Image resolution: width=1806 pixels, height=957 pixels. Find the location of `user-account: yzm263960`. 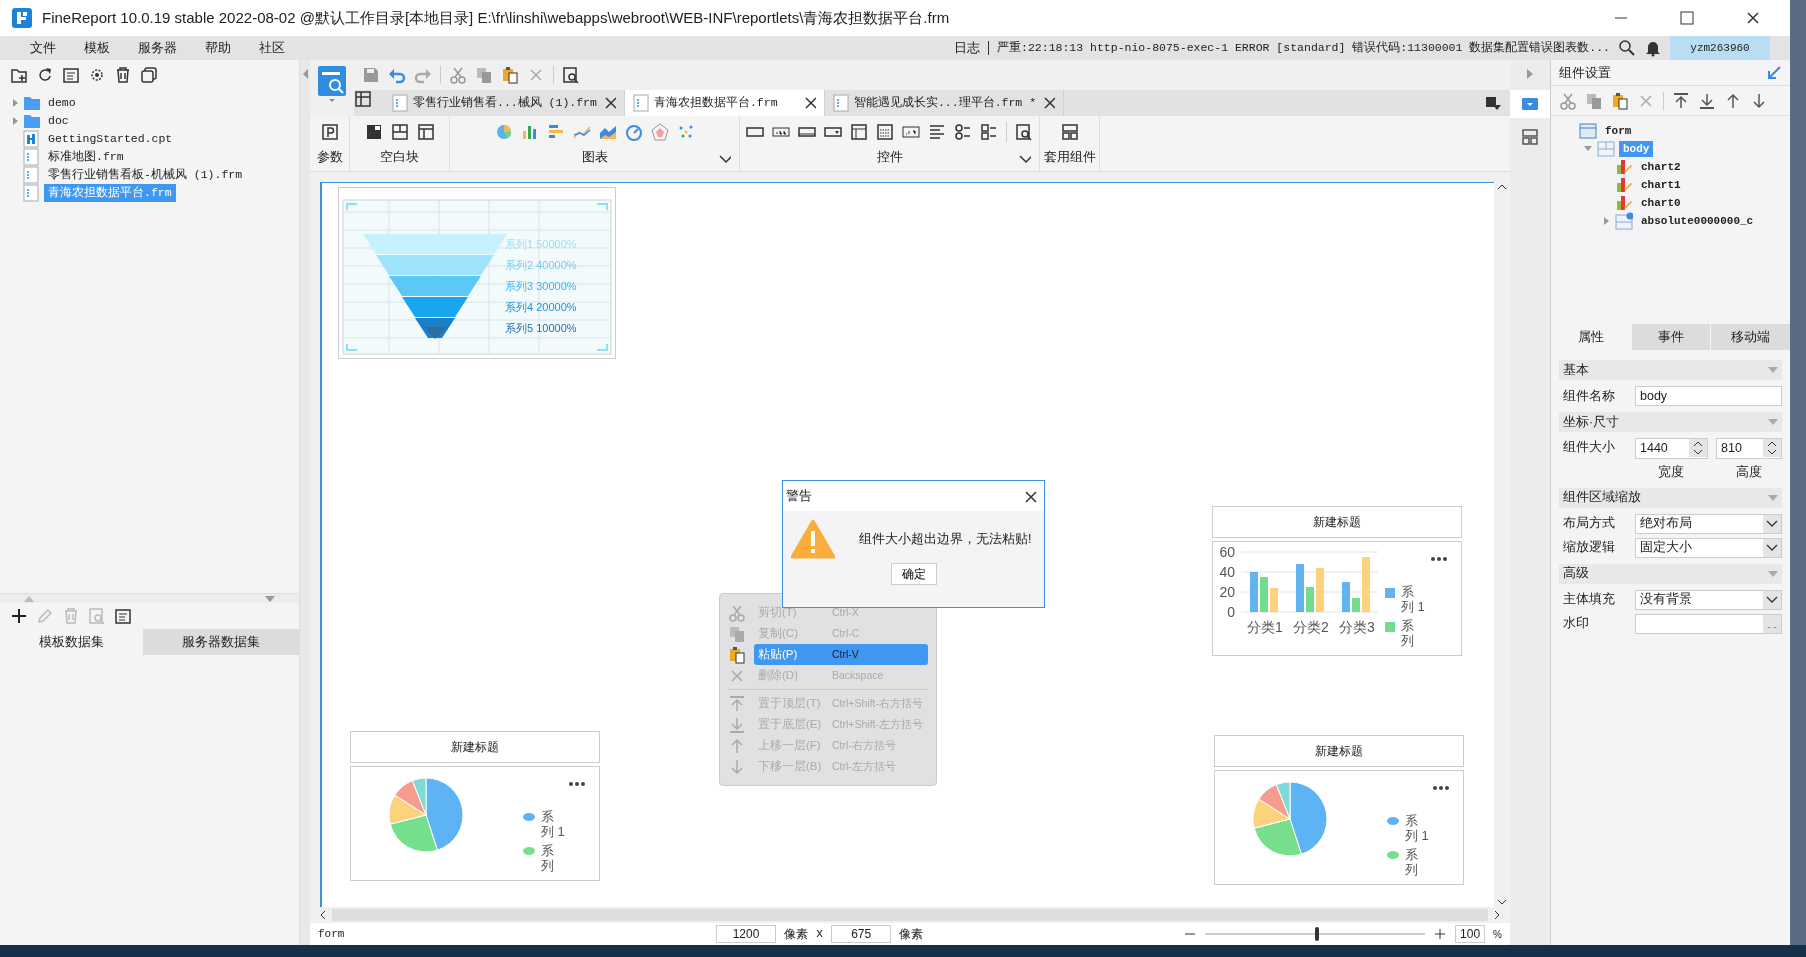

user-account: yzm263960 is located at coordinates (1720, 48).